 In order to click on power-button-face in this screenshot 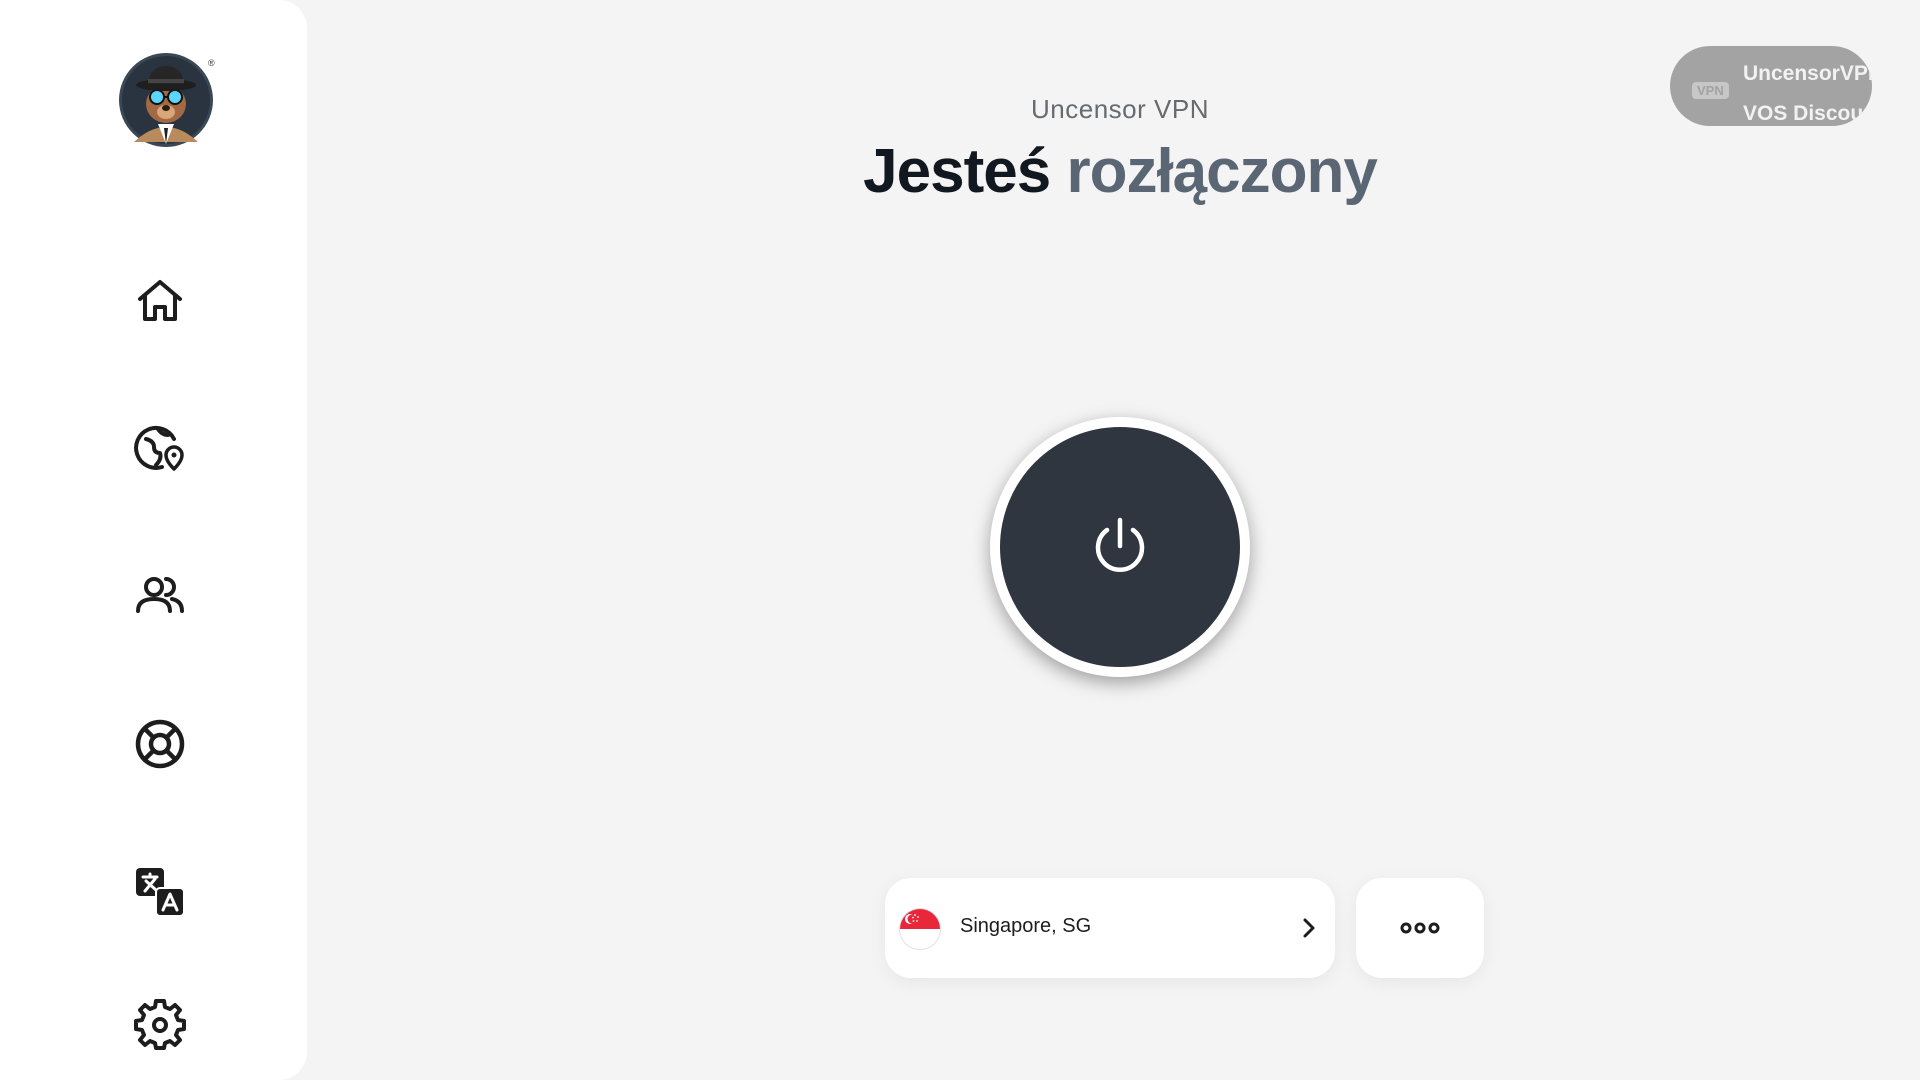, I will do `click(1120, 547)`.